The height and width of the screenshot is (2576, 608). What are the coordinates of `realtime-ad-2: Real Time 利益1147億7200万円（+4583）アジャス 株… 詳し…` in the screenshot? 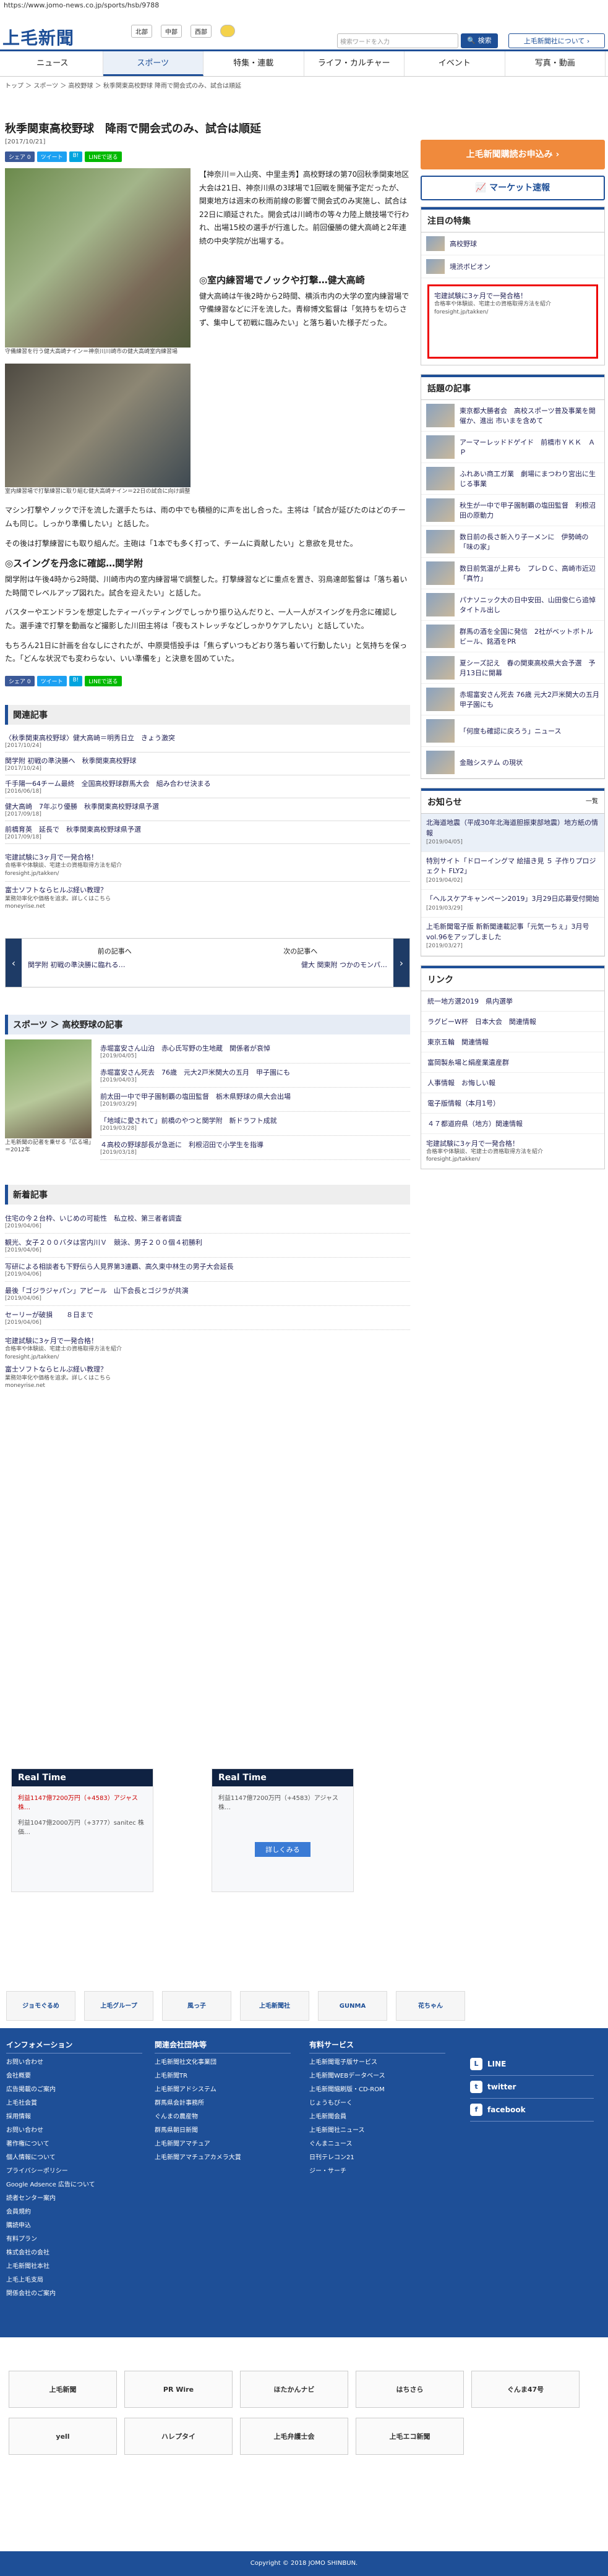 It's located at (283, 1830).